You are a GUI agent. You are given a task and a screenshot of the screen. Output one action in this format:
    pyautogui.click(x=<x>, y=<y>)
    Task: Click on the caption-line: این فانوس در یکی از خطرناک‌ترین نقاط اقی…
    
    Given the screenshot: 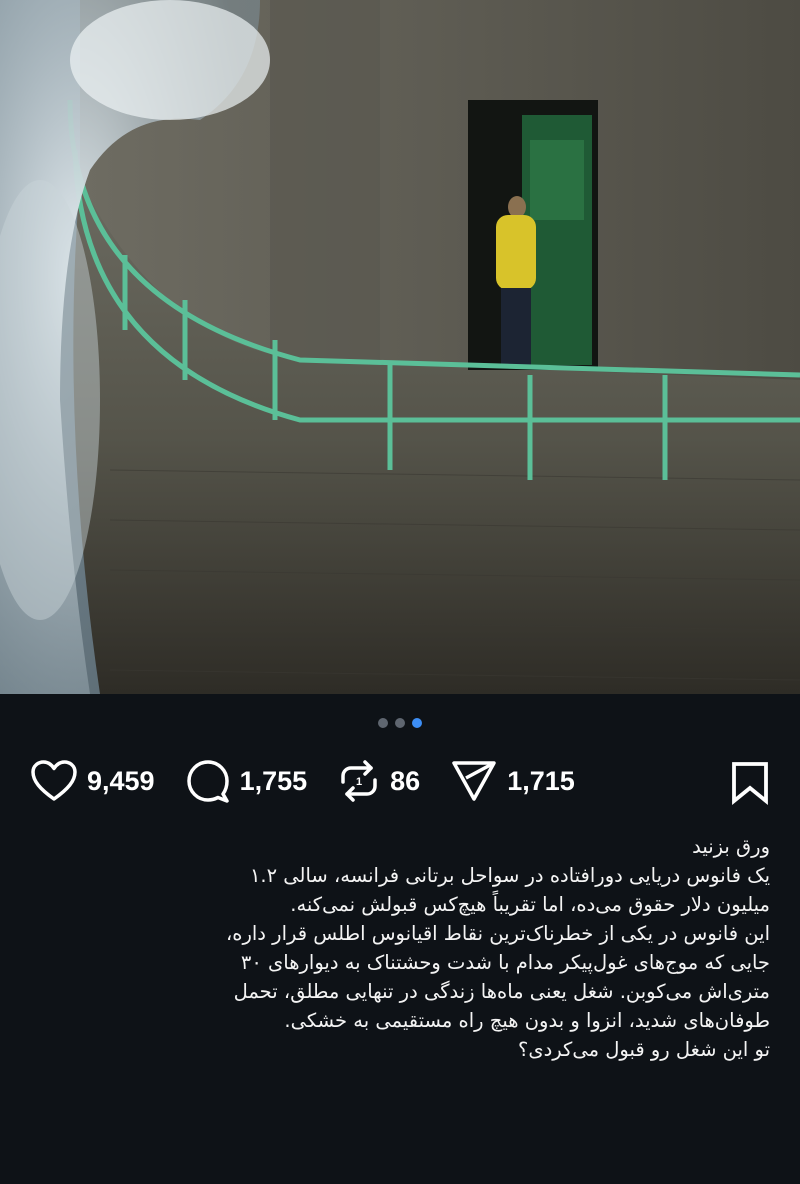 What is the action you would take?
    pyautogui.click(x=497, y=933)
    